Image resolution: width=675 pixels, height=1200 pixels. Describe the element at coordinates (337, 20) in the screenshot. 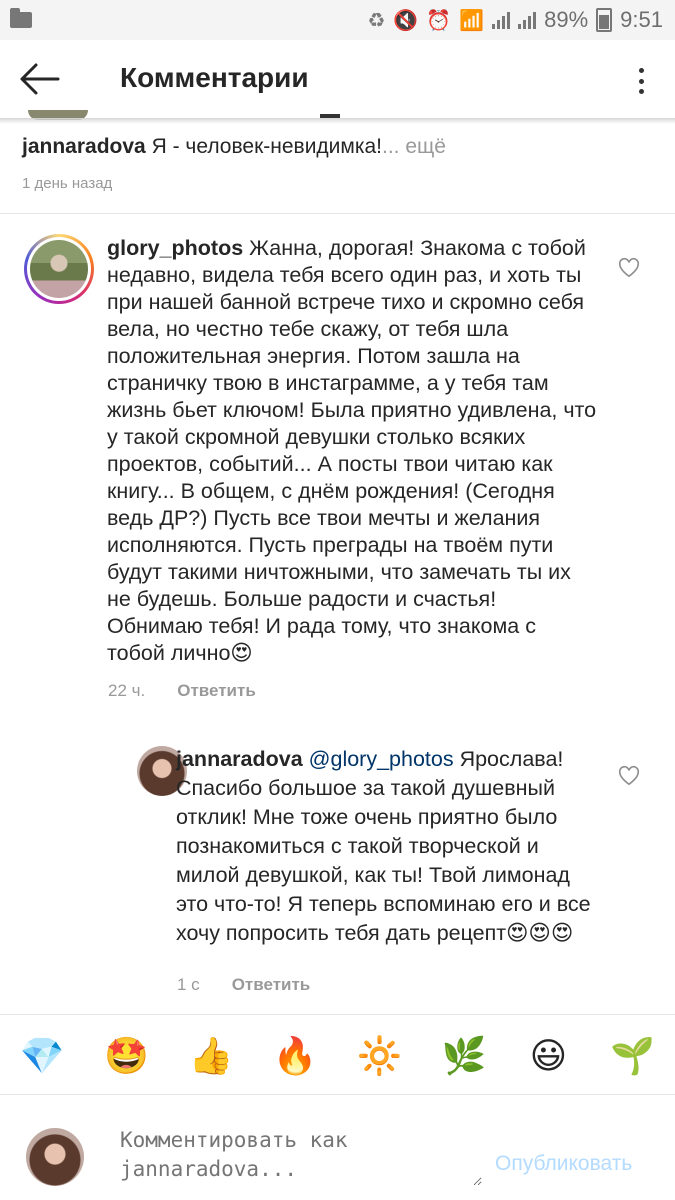

I see `status-bar: ♻ 🔇 ⏰ 📶 89% 9:51` at that location.